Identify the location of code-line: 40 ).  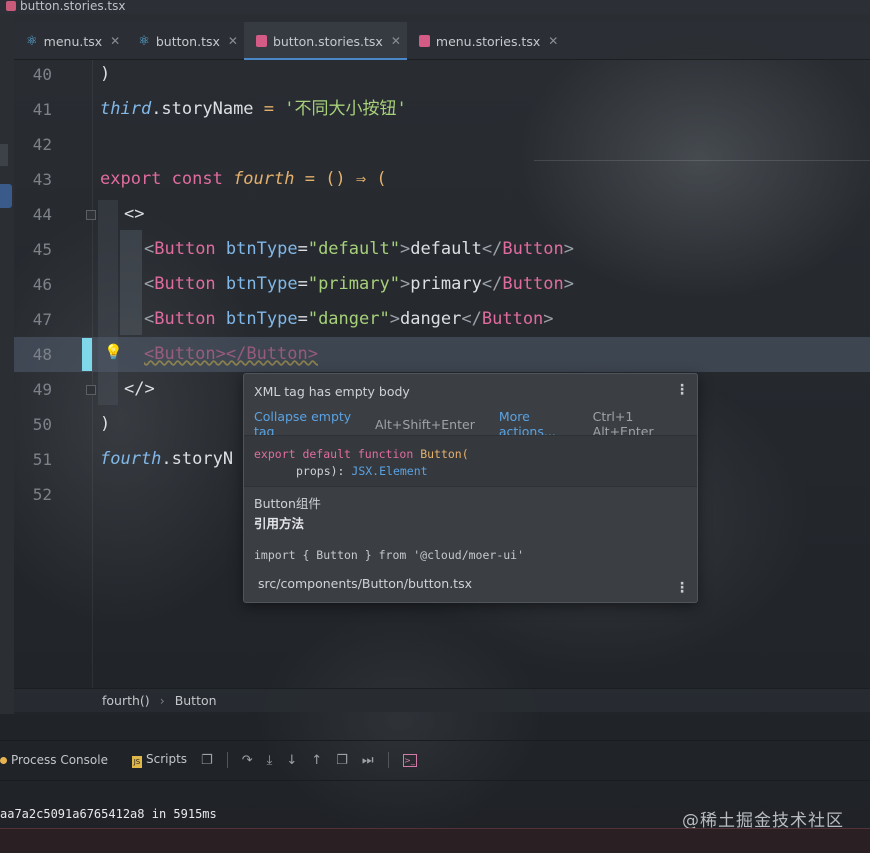
(442, 74).